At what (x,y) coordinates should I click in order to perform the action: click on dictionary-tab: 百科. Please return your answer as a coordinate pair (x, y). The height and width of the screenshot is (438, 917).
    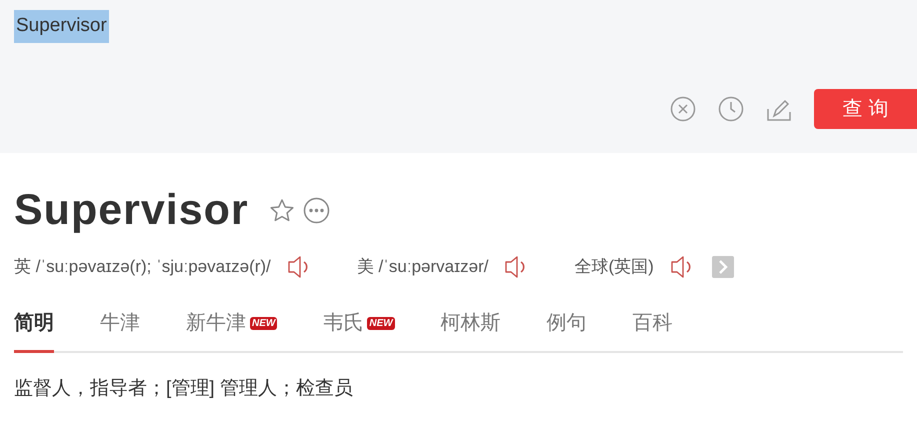
    Looking at the image, I should click on (652, 330).